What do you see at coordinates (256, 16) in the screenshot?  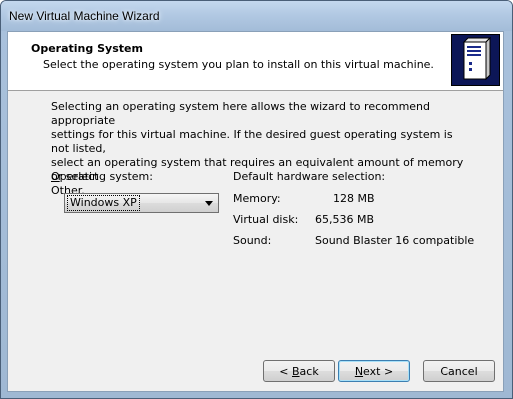 I see `title-bar: New Virtual Machine Wizard` at bounding box center [256, 16].